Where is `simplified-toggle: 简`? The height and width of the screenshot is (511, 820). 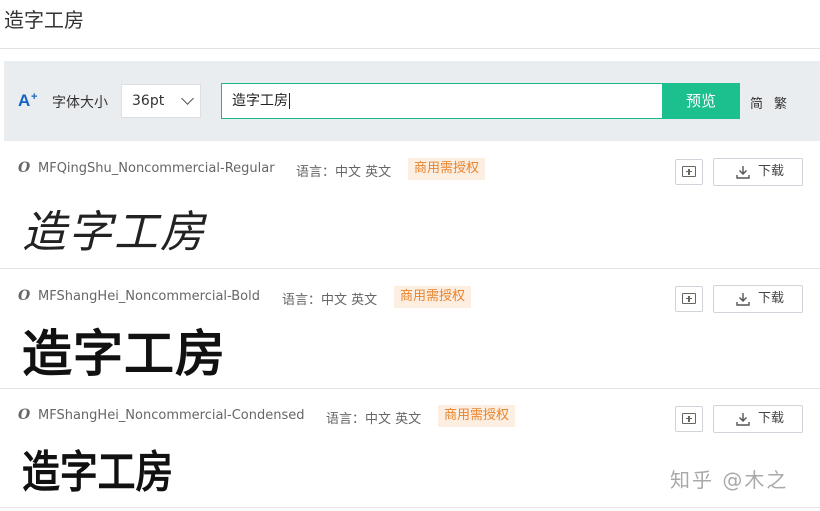 simplified-toggle: 简 is located at coordinates (756, 102).